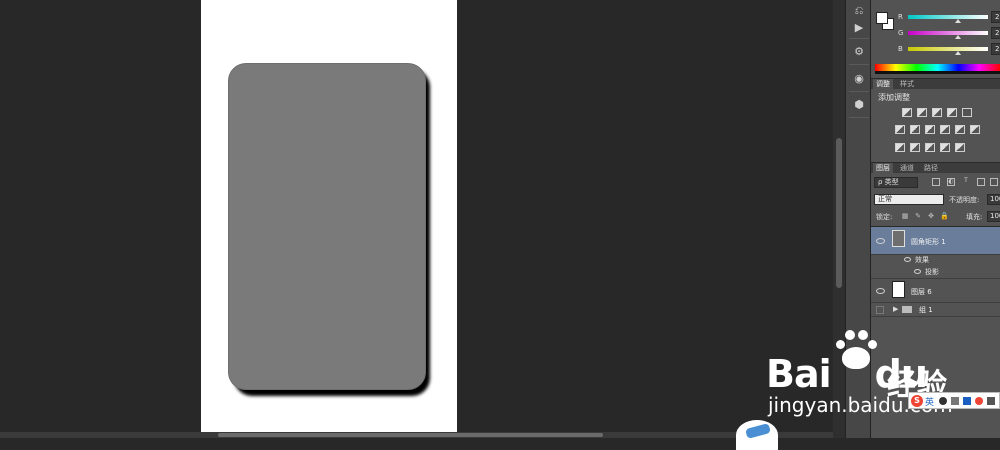 Image resolution: width=1000 pixels, height=450 pixels. I want to click on curves-icon, so click(937, 112).